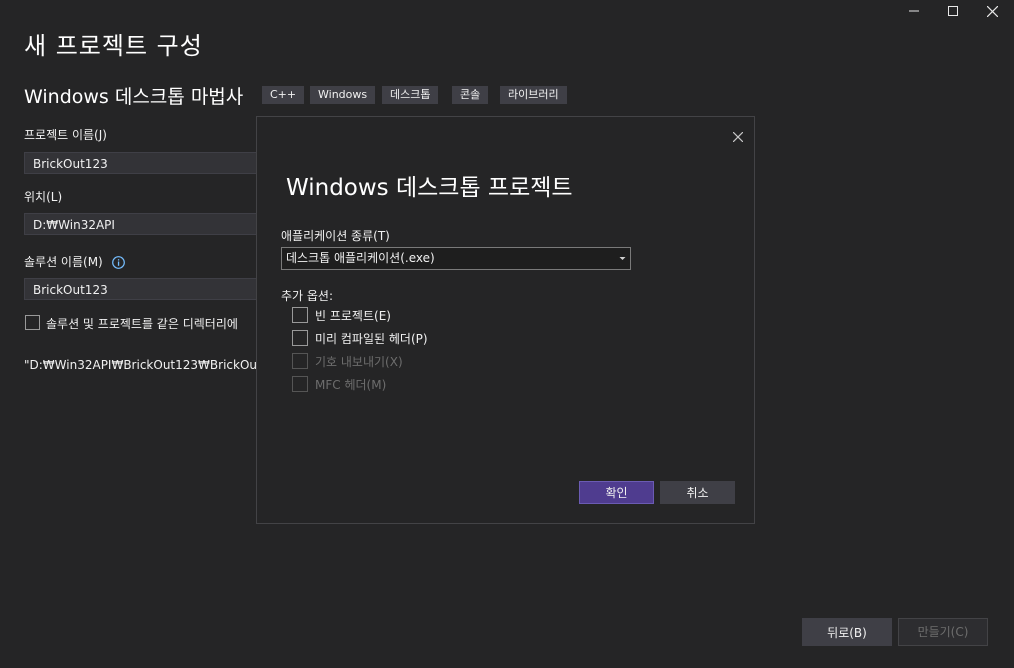 The width and height of the screenshot is (1014, 668). What do you see at coordinates (142, 224) in the screenshot?
I see `location-input: D:₩Win32API` at bounding box center [142, 224].